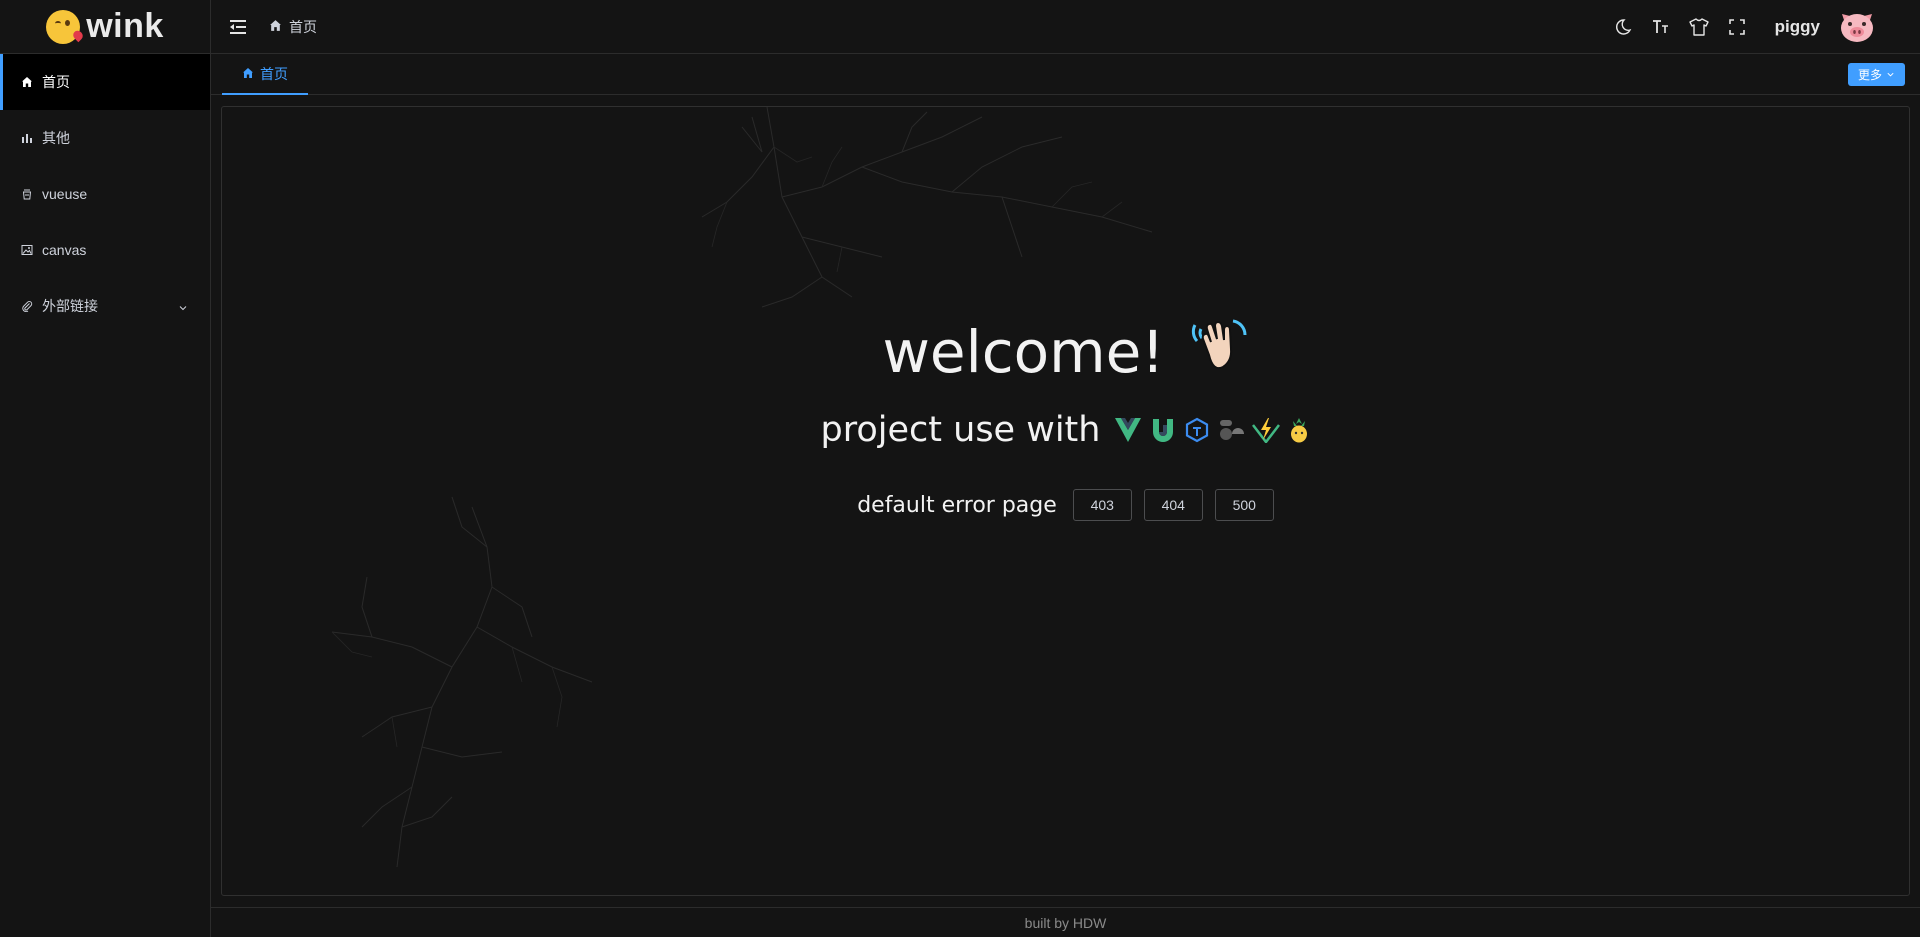  What do you see at coordinates (1065, 27) in the screenshot?
I see `top-header: 首页 piggy` at bounding box center [1065, 27].